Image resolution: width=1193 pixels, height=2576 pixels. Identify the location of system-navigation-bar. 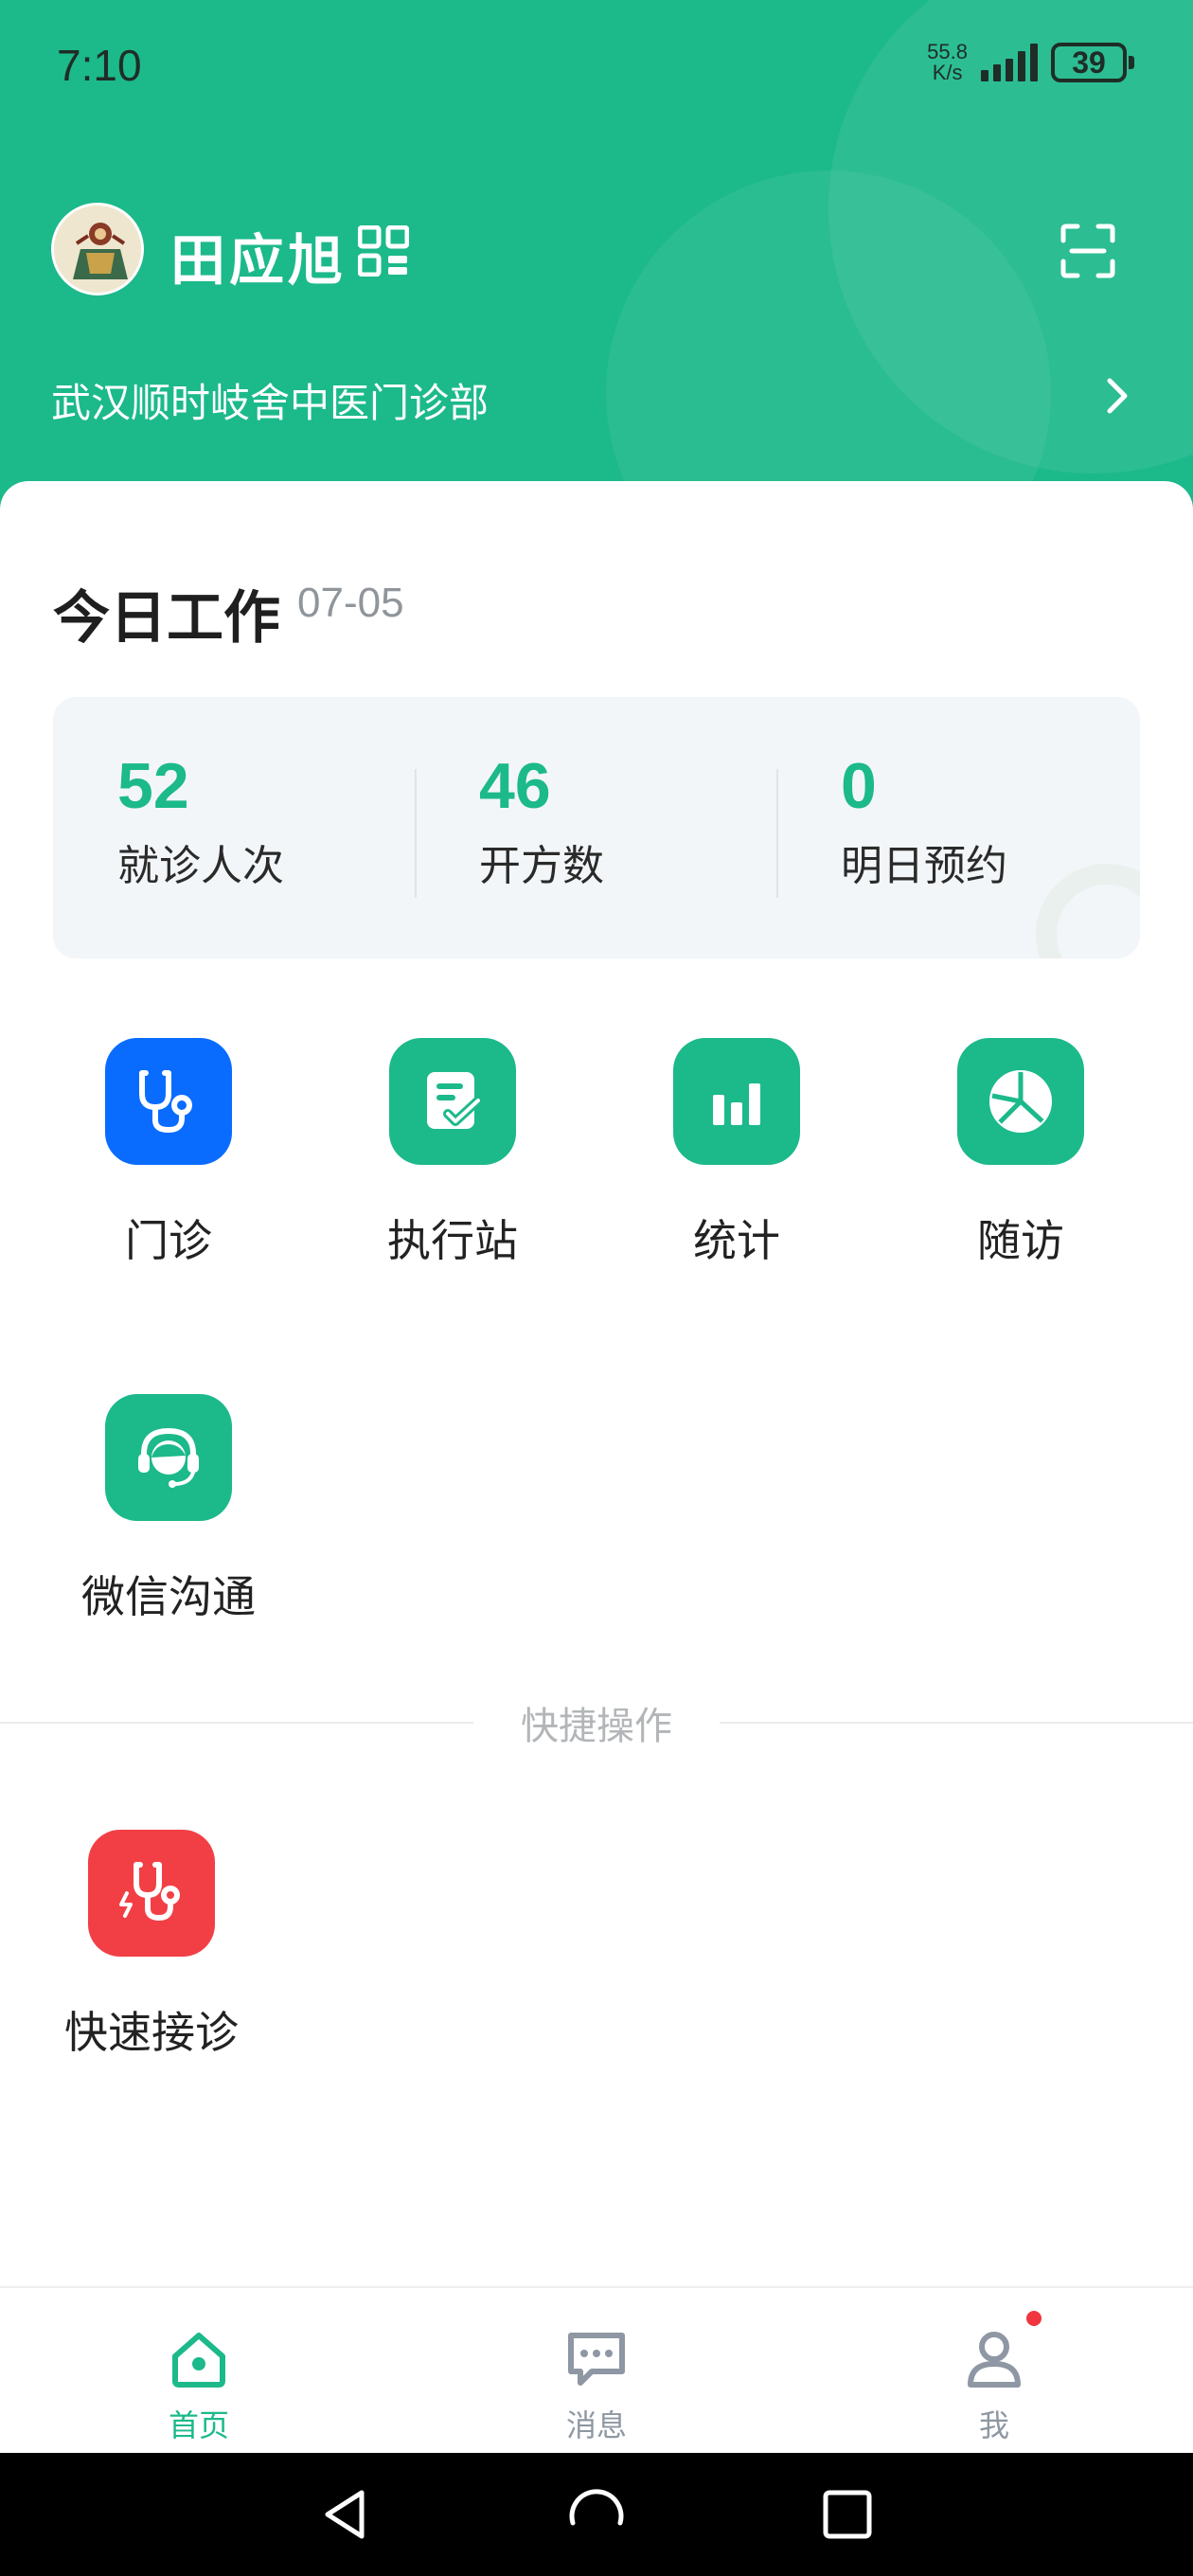
(596, 2514).